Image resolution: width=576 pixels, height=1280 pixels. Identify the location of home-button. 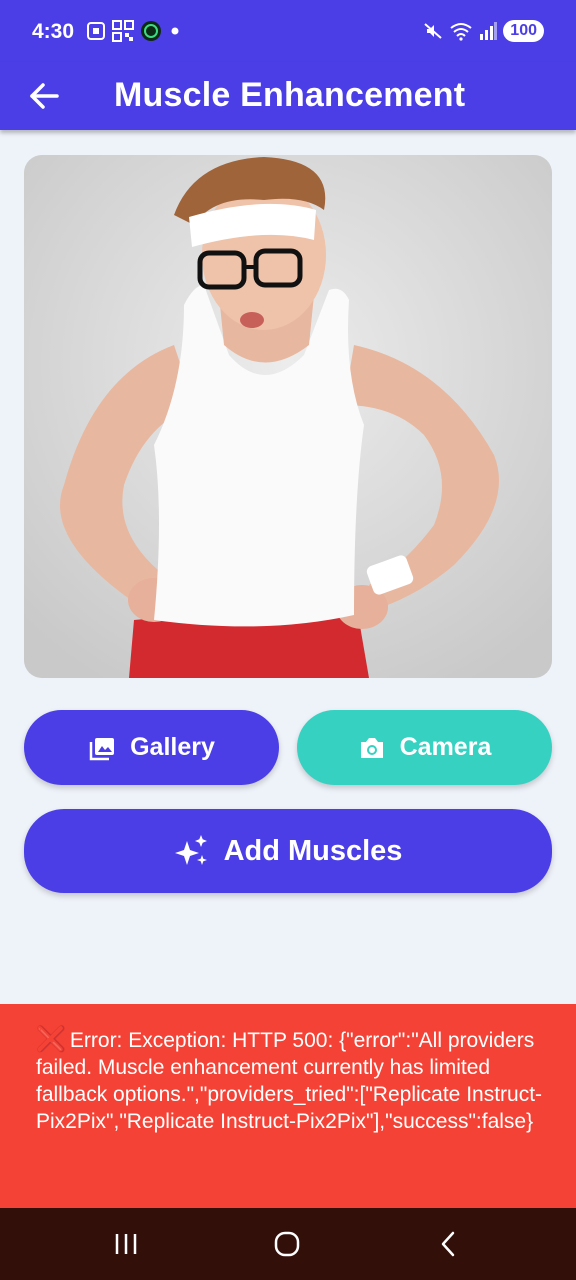
(287, 1244).